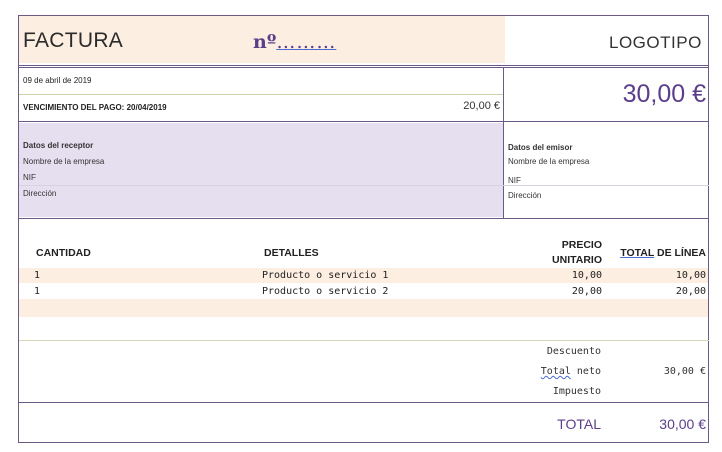 Image resolution: width=722 pixels, height=452 pixels. I want to click on col-header-quantity: CANTIDAD, so click(63, 253).